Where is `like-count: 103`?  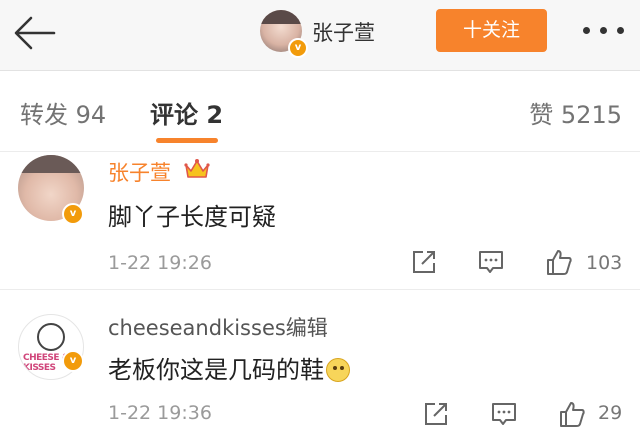 like-count: 103 is located at coordinates (604, 263).